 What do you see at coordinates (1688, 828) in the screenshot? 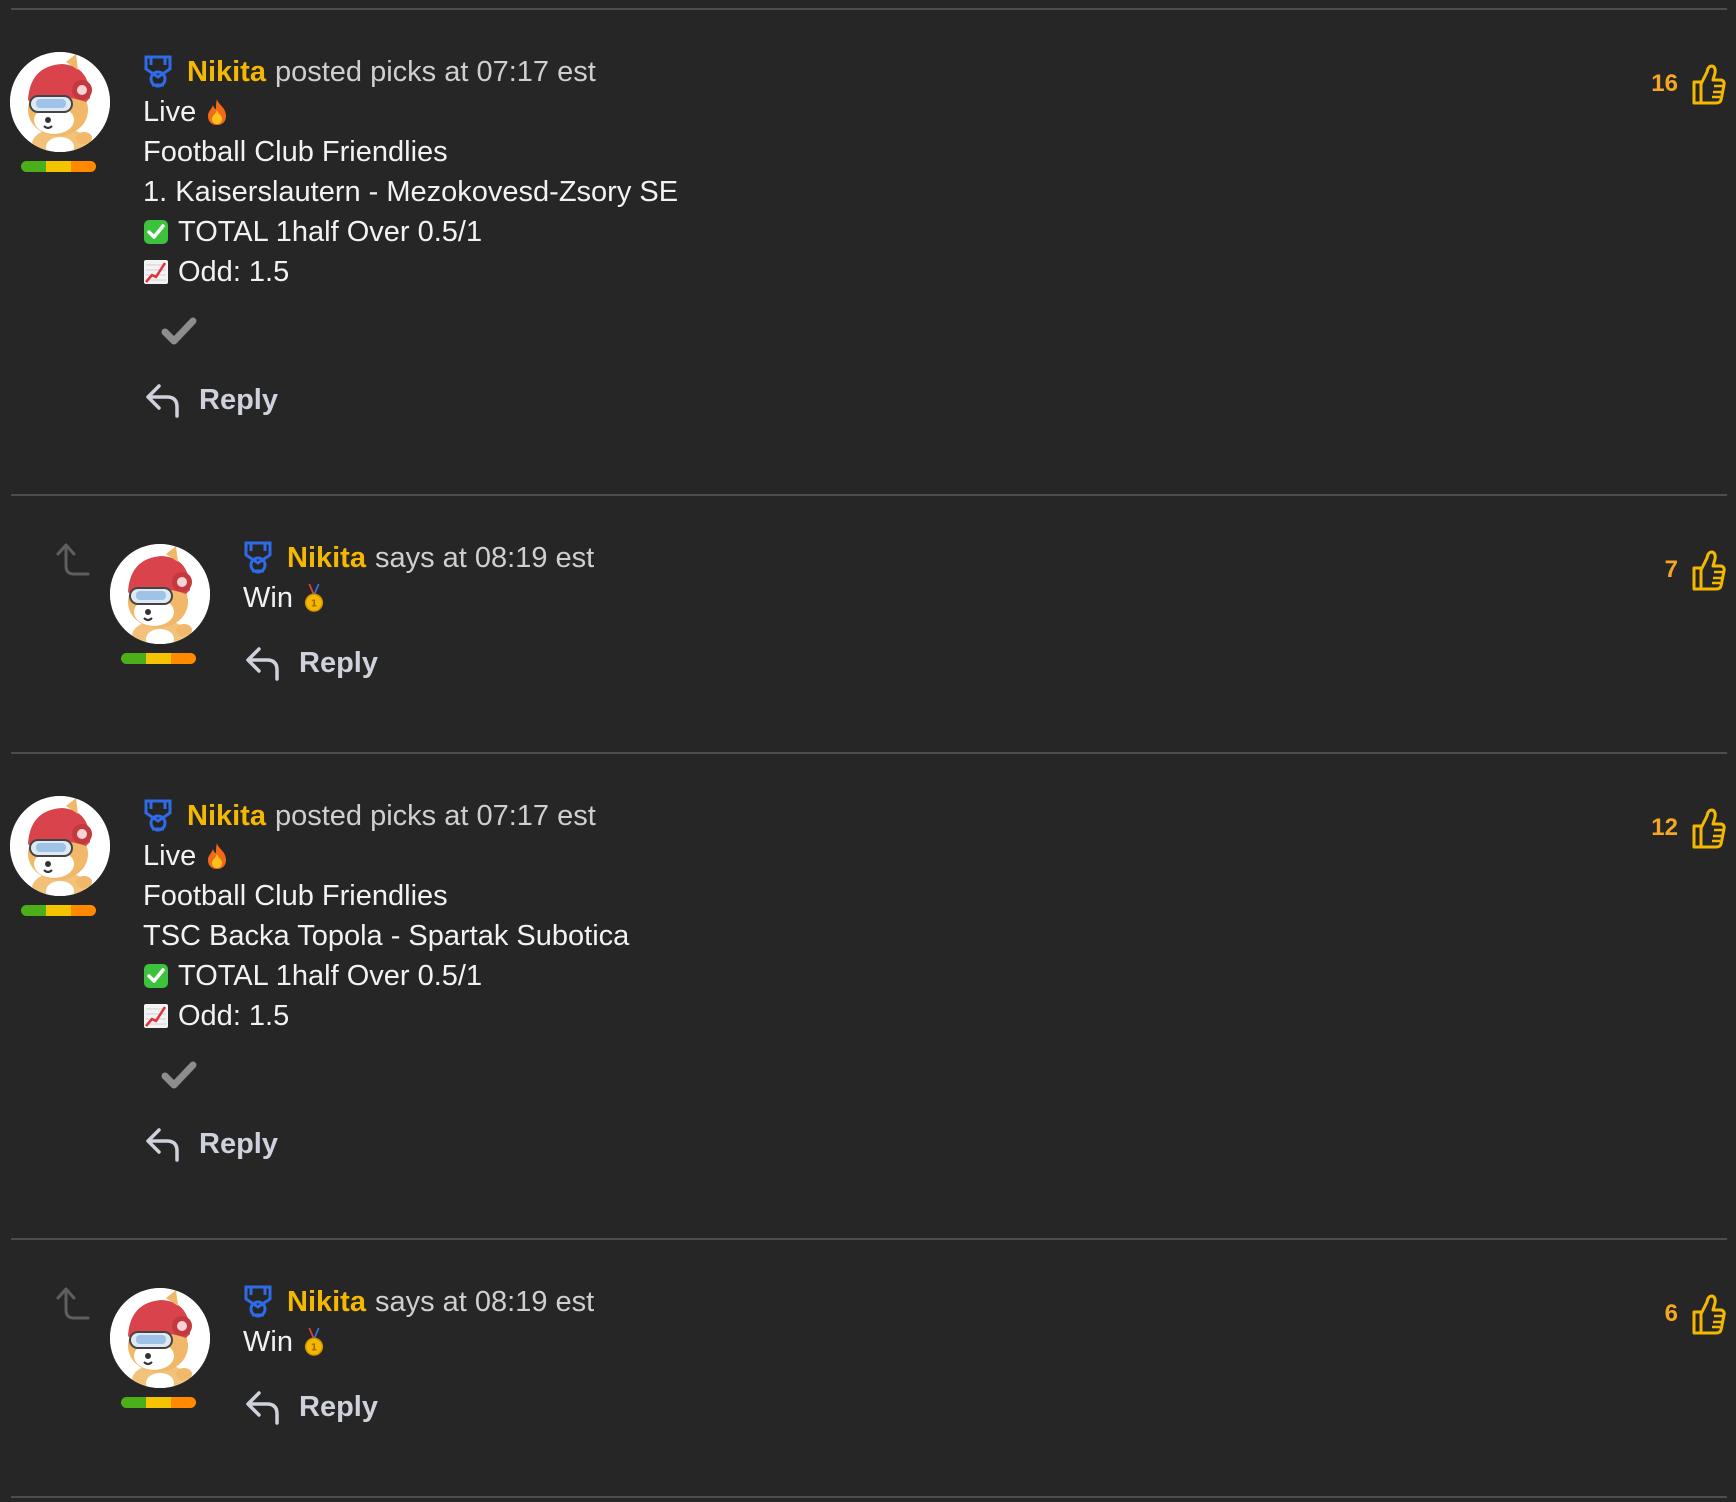
I see `like-button: 12` at bounding box center [1688, 828].